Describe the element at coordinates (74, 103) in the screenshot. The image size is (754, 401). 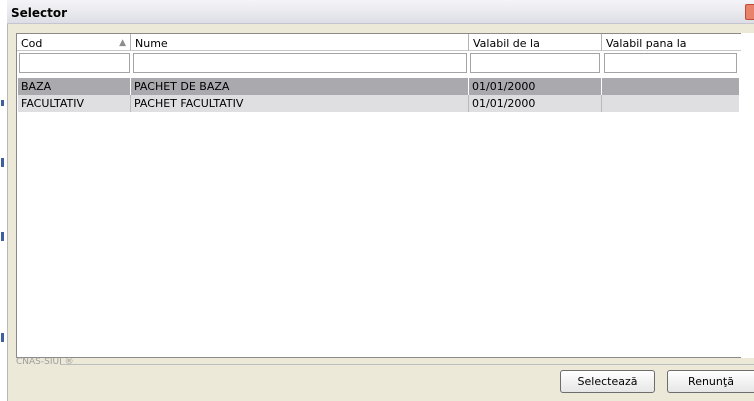
I see `cell-cod: FACULTATIV` at that location.